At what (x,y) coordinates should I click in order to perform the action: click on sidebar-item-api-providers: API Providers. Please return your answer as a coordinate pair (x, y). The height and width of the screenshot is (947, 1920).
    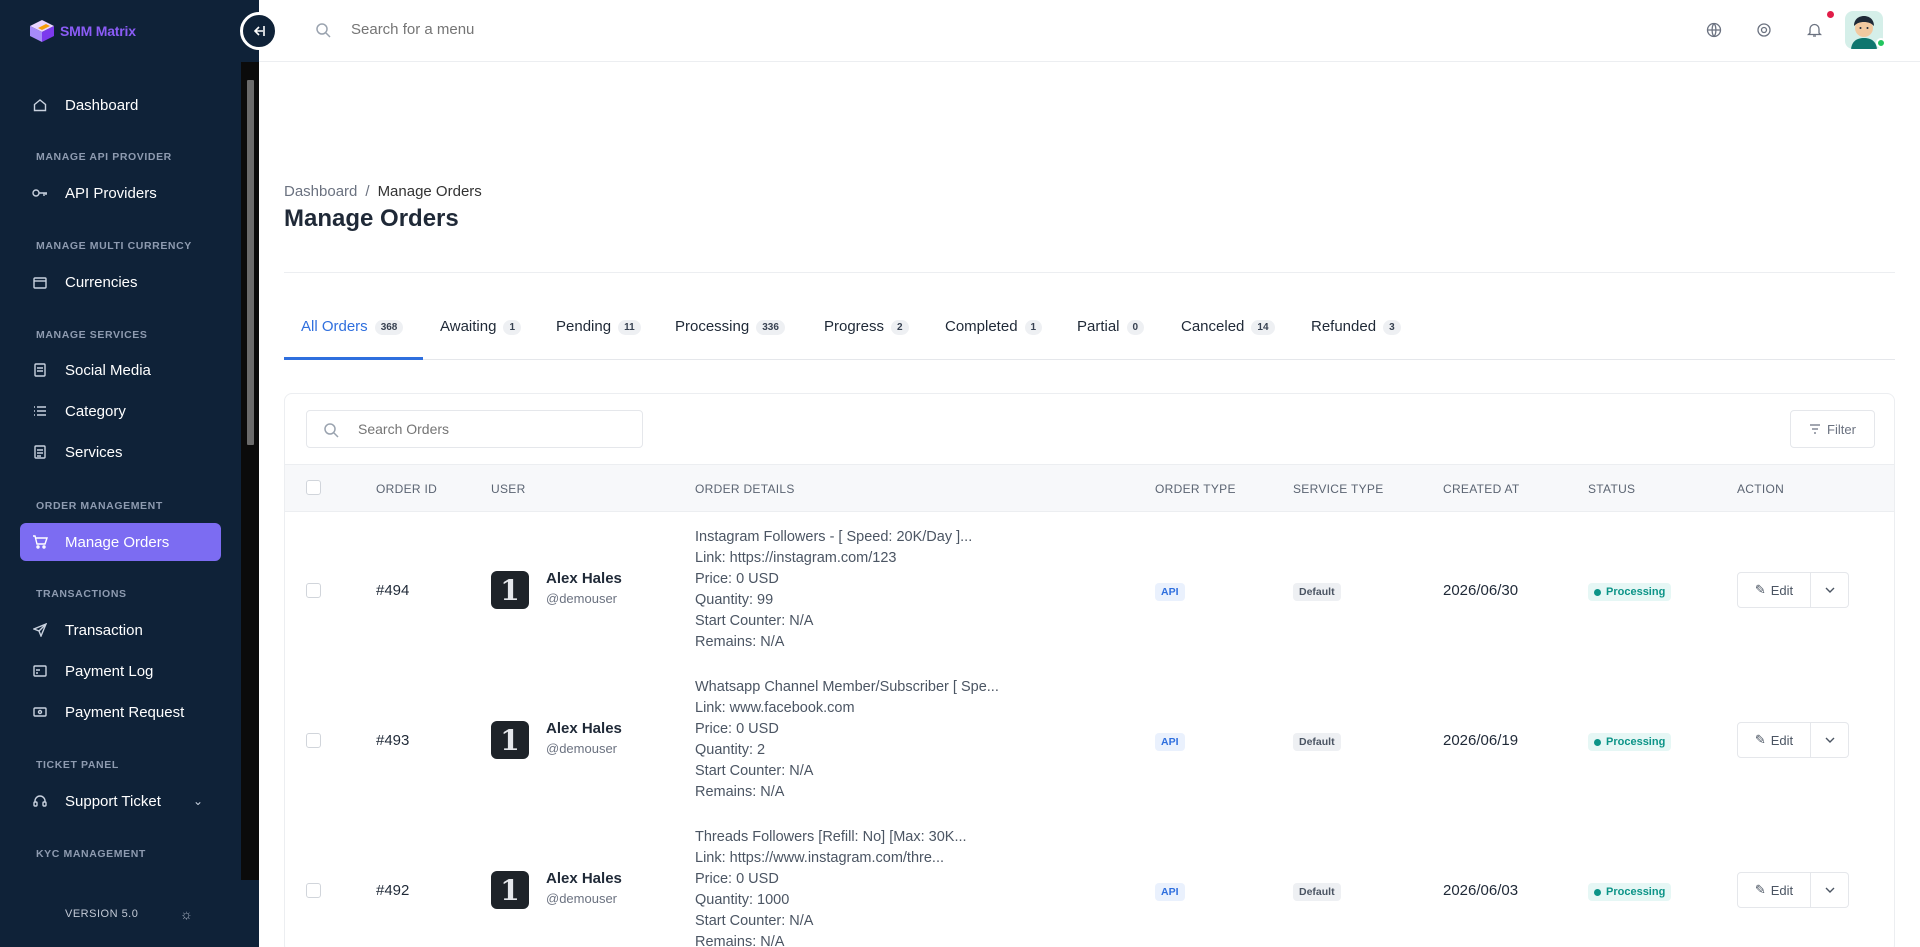
    Looking at the image, I should click on (120, 193).